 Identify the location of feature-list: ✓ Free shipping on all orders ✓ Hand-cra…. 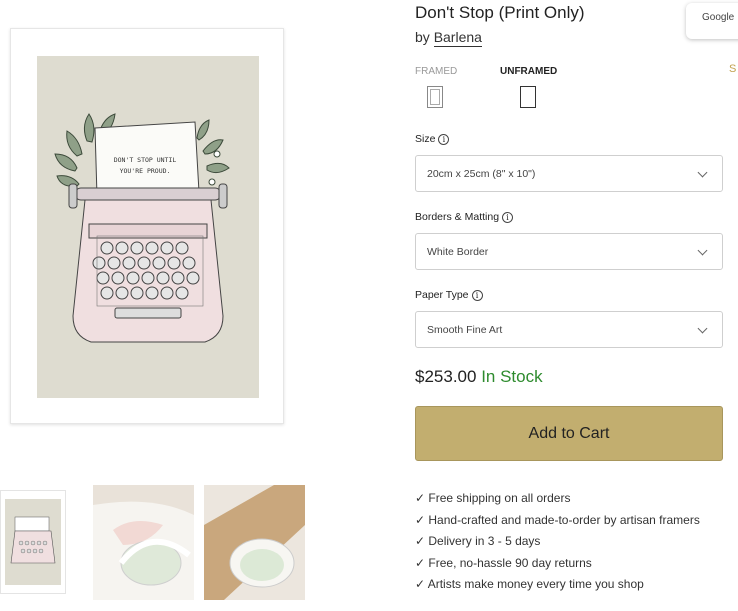
(557, 545).